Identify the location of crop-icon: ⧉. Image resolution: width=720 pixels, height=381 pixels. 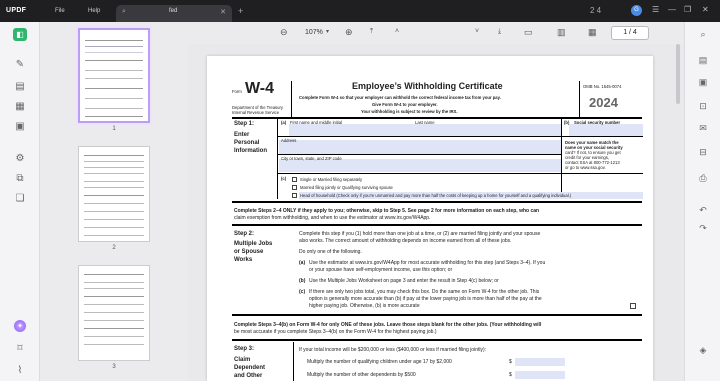
(20, 178).